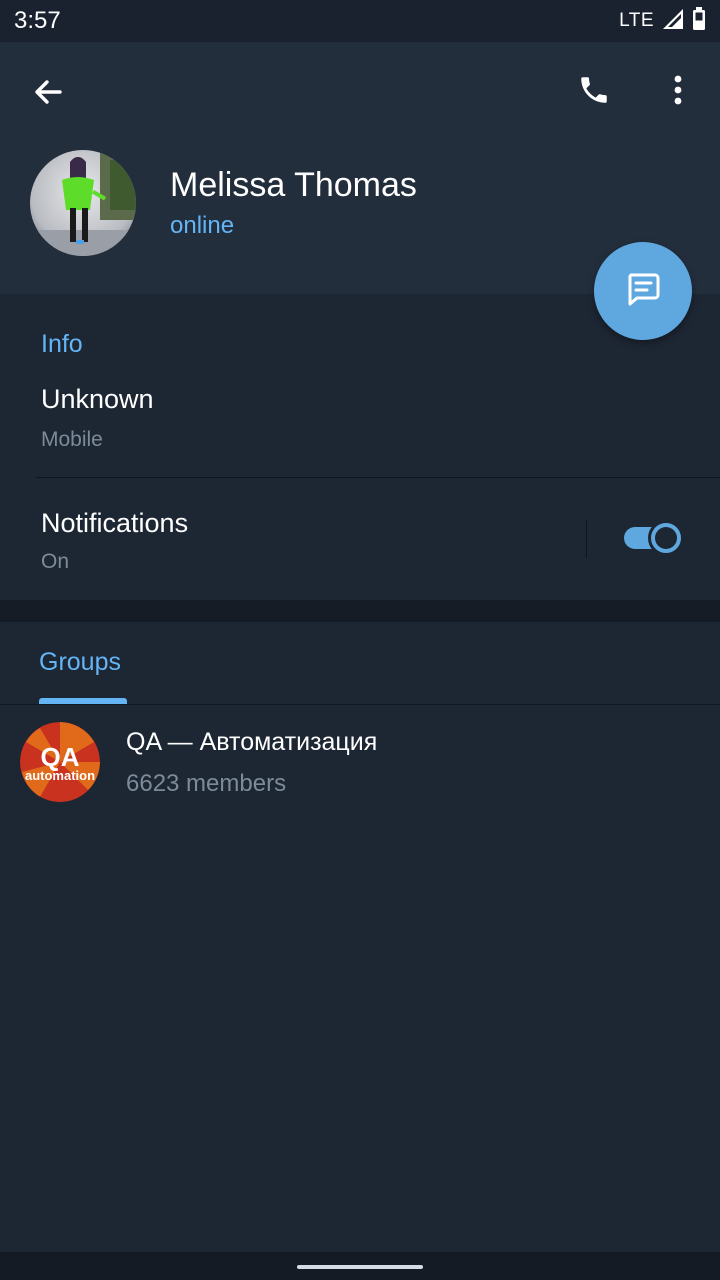 This screenshot has height=1280, width=720. I want to click on home-gesture-handle, so click(360, 1267).